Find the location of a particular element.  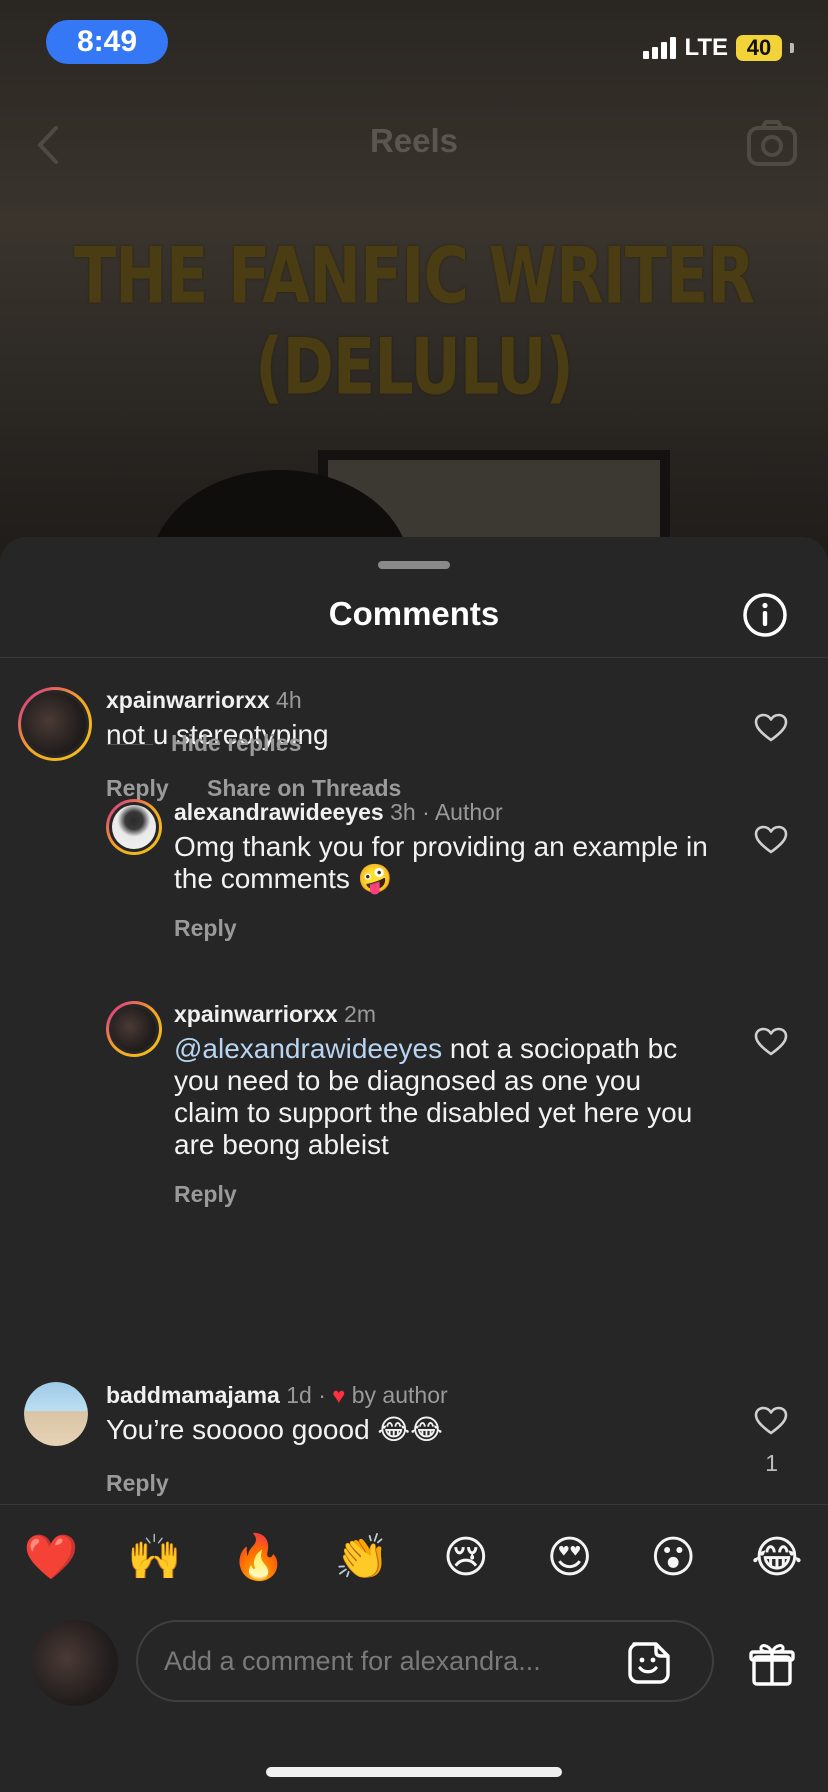

status-bar: 8:49 LTE 40 is located at coordinates (414, 45).